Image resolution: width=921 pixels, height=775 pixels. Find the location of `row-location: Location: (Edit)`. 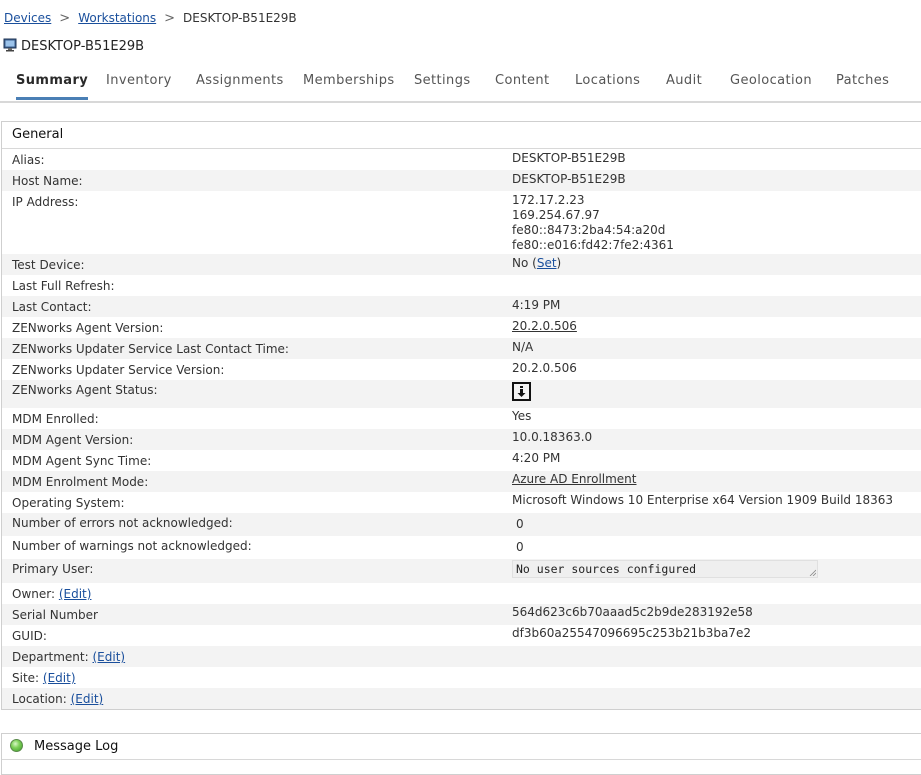

row-location: Location: (Edit) is located at coordinates (461, 698).